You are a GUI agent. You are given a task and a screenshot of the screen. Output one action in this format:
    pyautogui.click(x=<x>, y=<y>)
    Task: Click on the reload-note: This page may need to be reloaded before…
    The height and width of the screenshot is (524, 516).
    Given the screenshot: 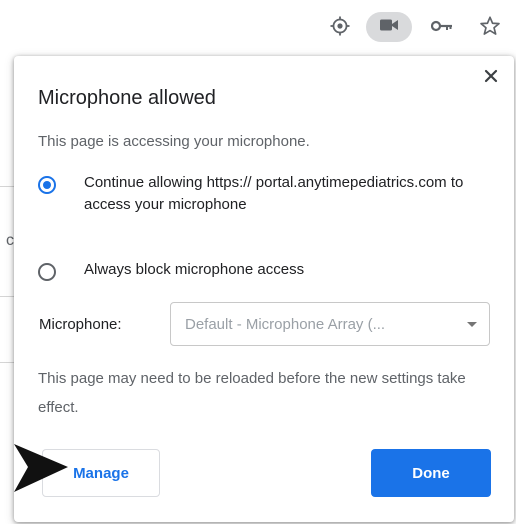 What is the action you would take?
    pyautogui.click(x=252, y=393)
    